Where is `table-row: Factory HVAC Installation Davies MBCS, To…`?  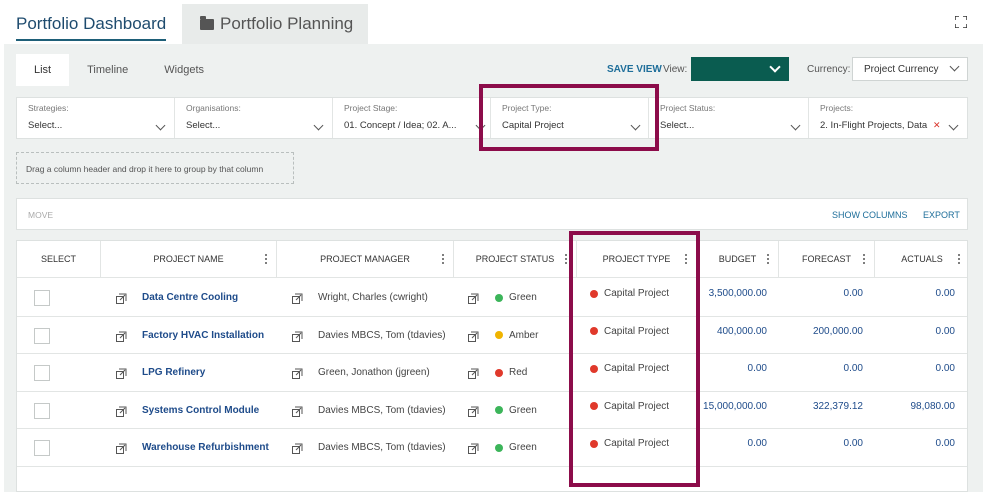
table-row: Factory HVAC Installation Davies MBCS, To… is located at coordinates (492, 335).